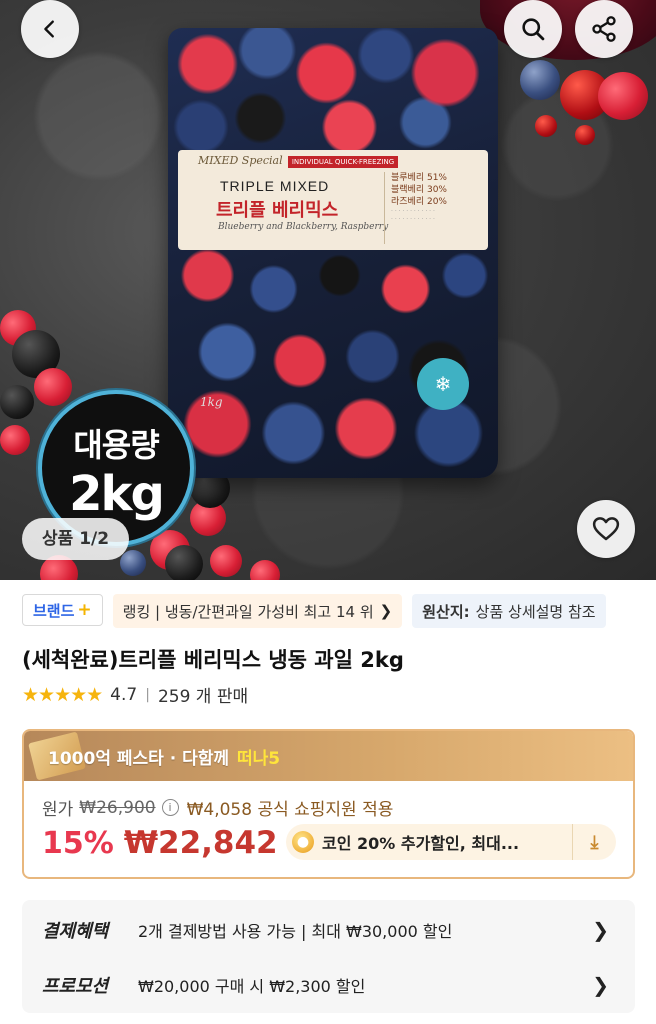 The image size is (656, 1024). I want to click on search-button, so click(533, 29).